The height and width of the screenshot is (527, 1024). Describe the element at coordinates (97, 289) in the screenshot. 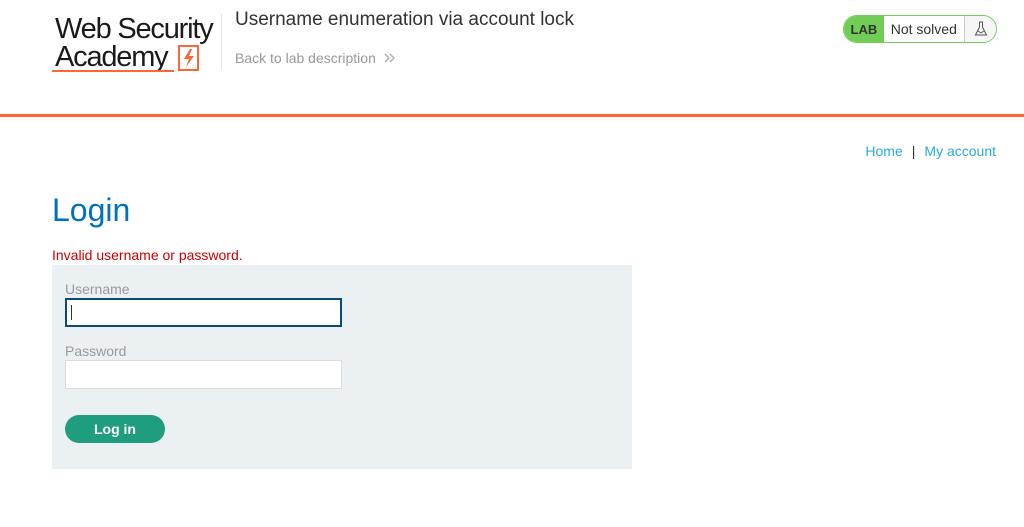

I see `username-label: Username` at that location.